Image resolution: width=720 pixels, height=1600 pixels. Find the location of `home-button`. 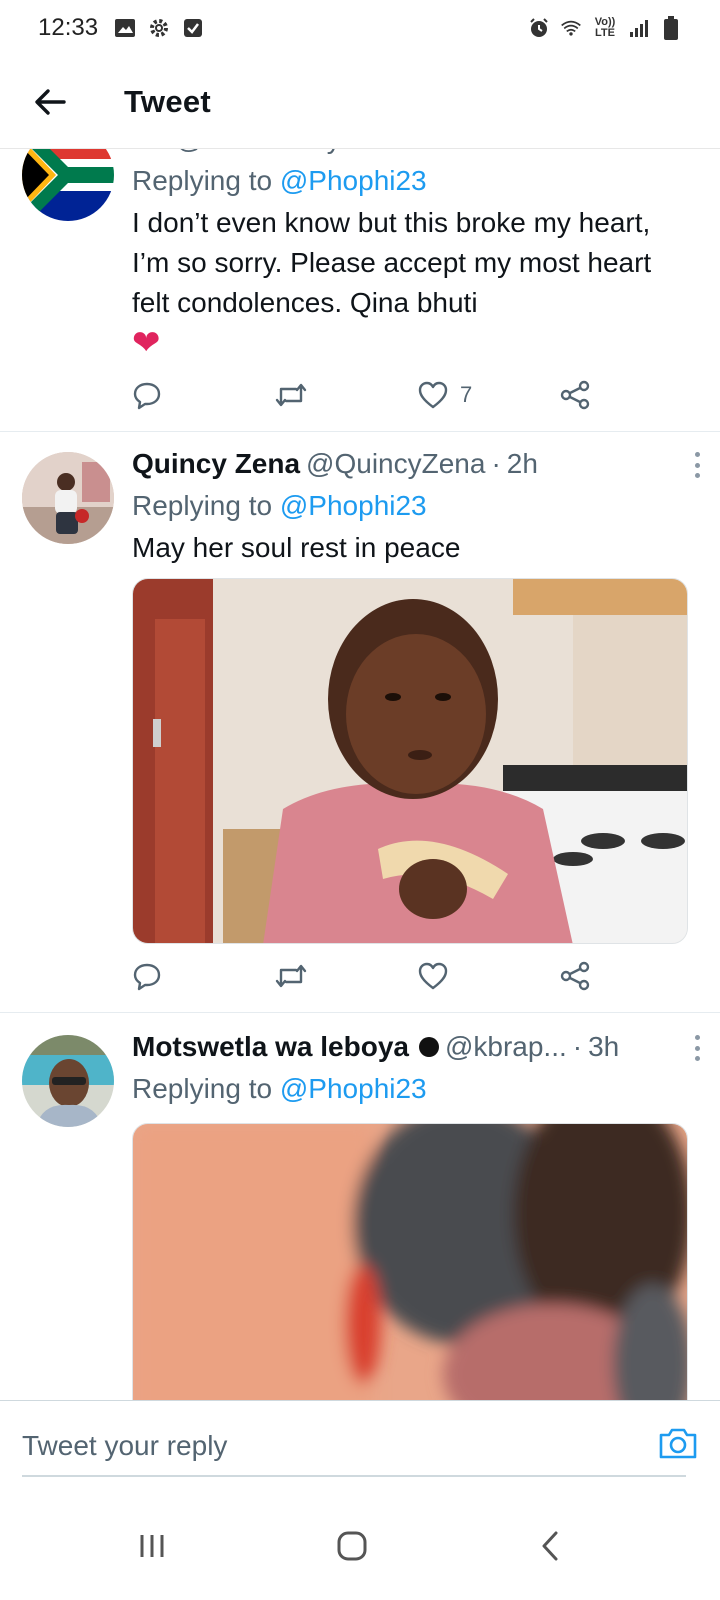

home-button is located at coordinates (352, 1546).